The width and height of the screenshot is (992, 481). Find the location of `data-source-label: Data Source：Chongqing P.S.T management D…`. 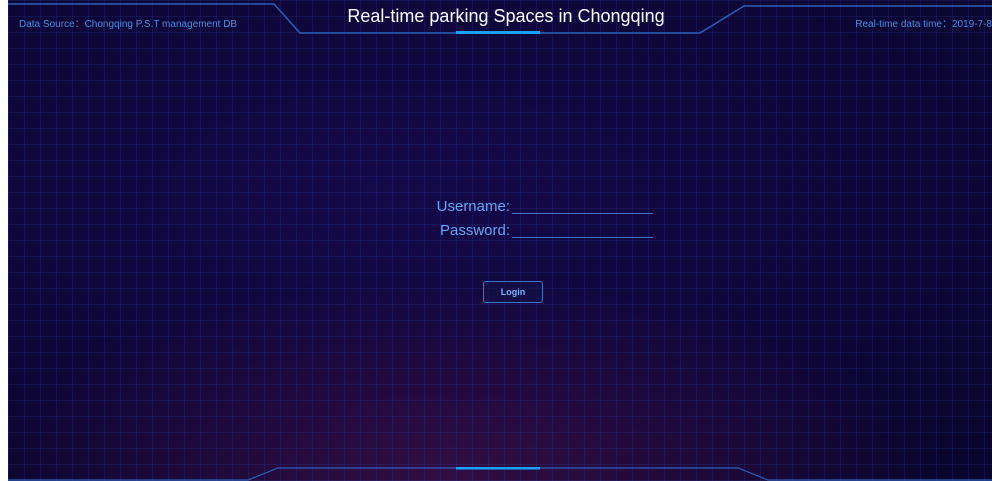

data-source-label: Data Source：Chongqing P.S.T management D… is located at coordinates (128, 24).